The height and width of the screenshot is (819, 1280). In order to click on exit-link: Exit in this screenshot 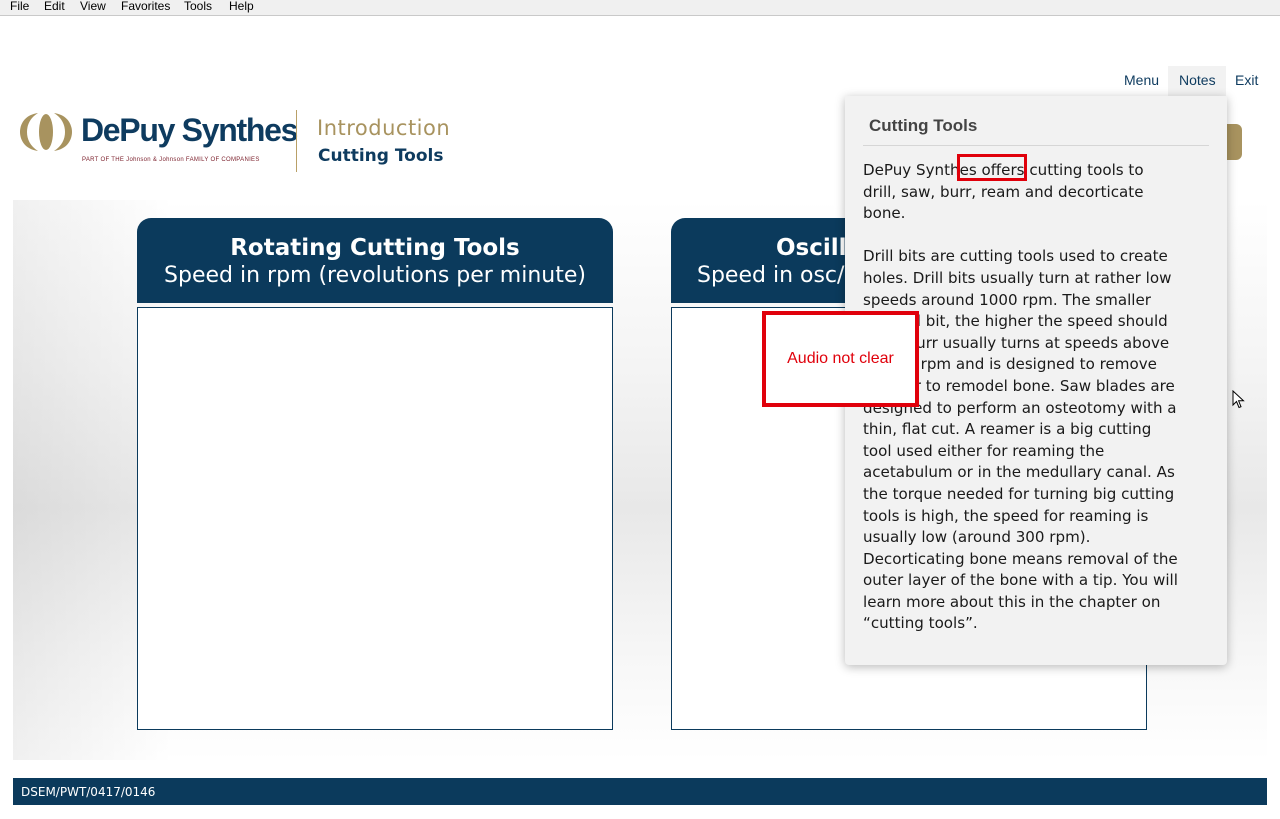, I will do `click(1246, 80)`.